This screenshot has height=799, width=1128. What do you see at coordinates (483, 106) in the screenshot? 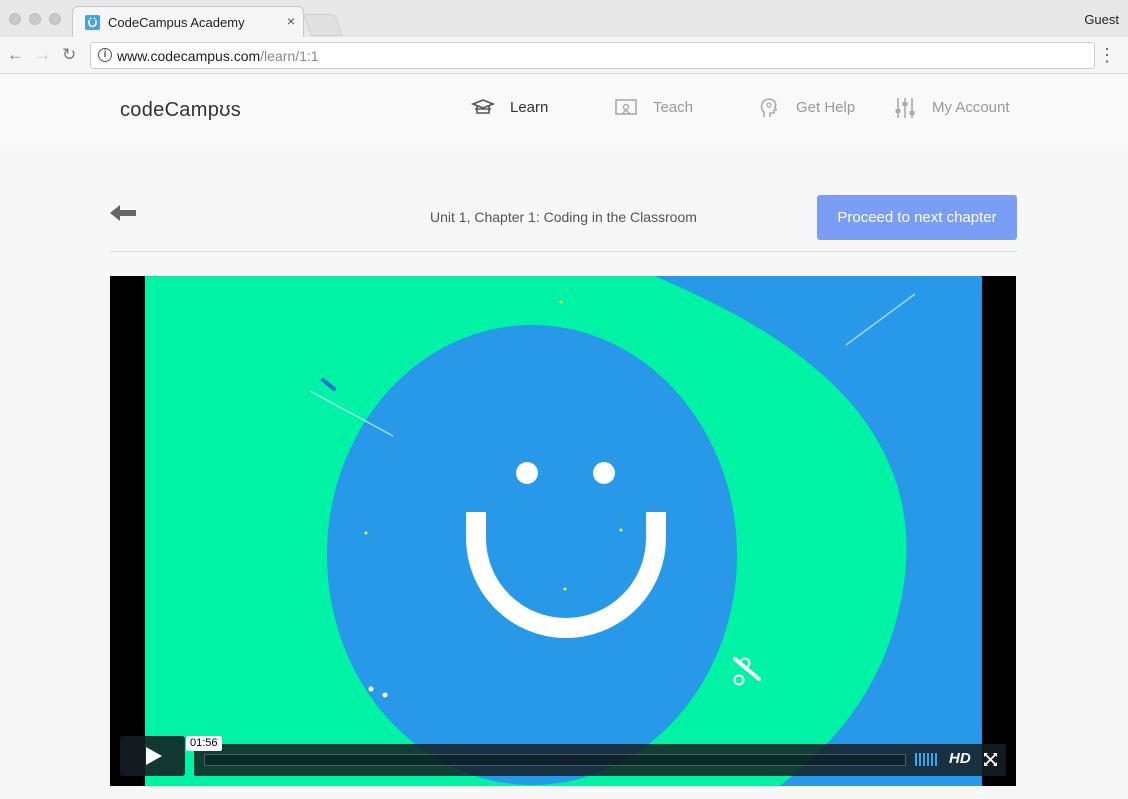
I see `graduation-cap-icon` at bounding box center [483, 106].